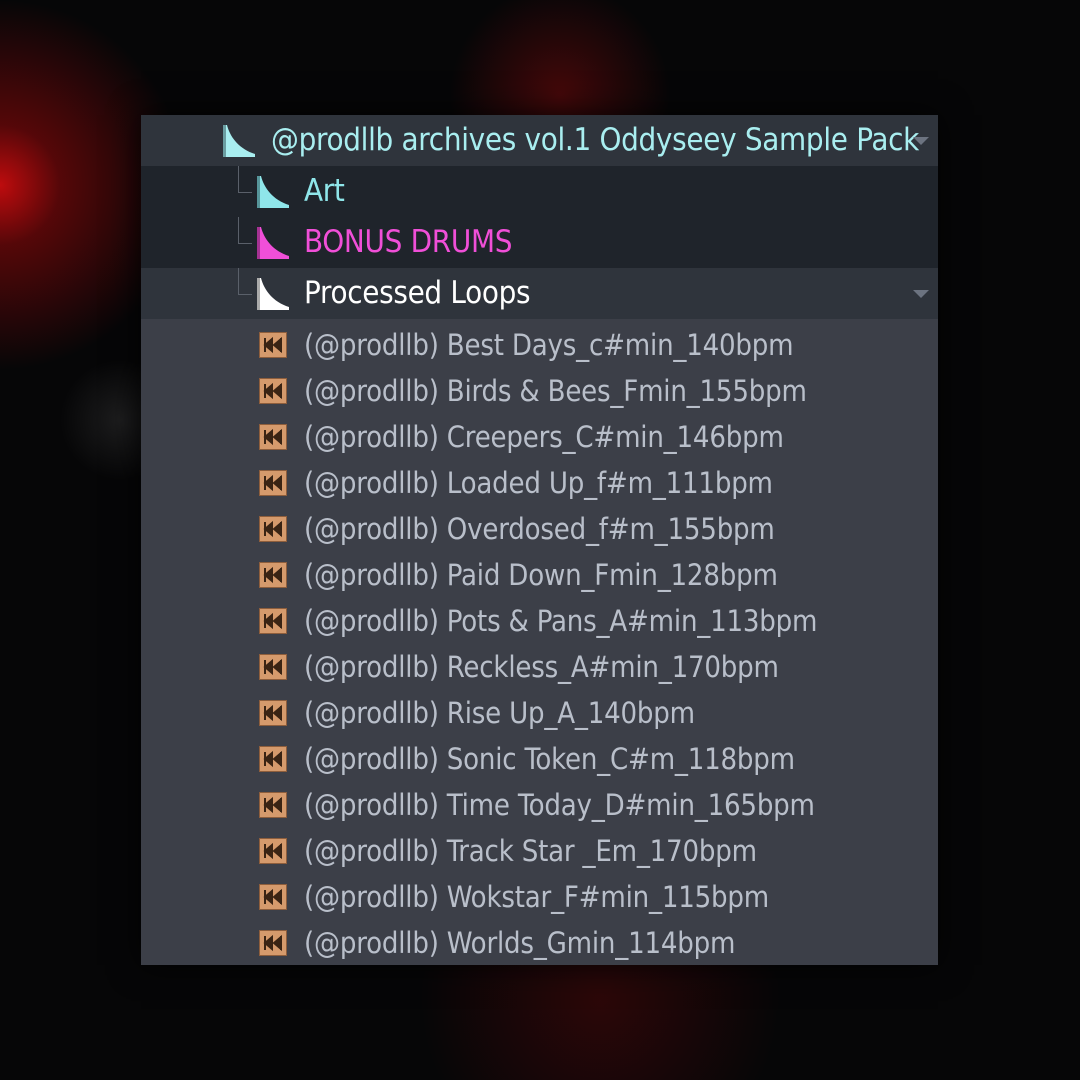 The width and height of the screenshot is (1080, 1080). What do you see at coordinates (530, 851) in the screenshot?
I see `file-label: (@prodllb) Track Star _Em_170bpm` at bounding box center [530, 851].